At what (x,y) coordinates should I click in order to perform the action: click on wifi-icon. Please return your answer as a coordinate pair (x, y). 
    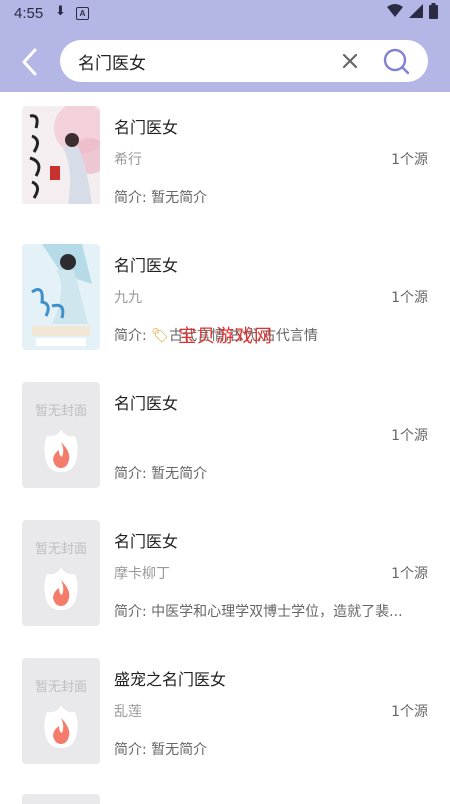
    Looking at the image, I should click on (395, 10).